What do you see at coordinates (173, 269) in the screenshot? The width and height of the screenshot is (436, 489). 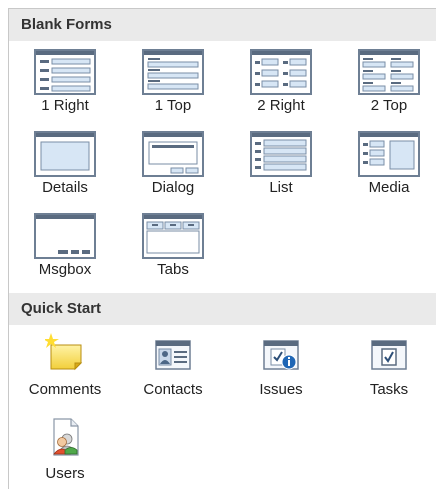 I see `template-label: Tabs` at bounding box center [173, 269].